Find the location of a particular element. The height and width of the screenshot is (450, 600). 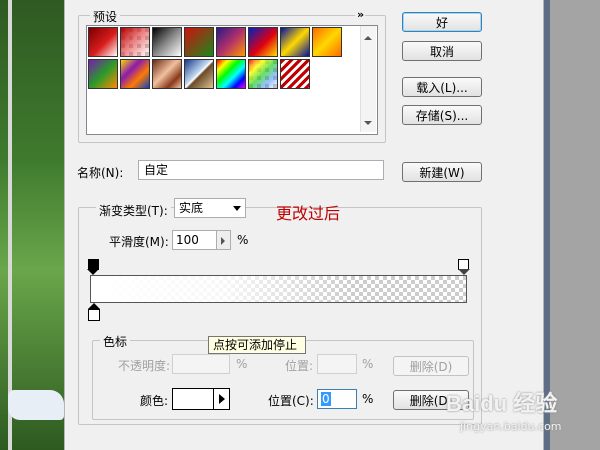

presets-title: 预设 is located at coordinates (105, 16).